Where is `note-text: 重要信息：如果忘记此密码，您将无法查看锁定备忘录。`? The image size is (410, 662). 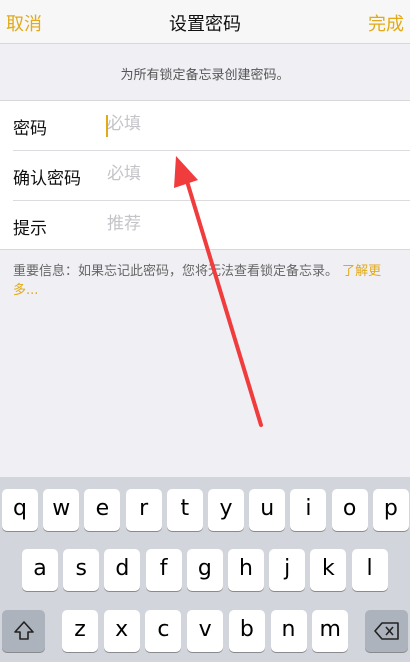 note-text: 重要信息：如果忘记此密码，您将无法查看锁定备忘录。 is located at coordinates (176, 271).